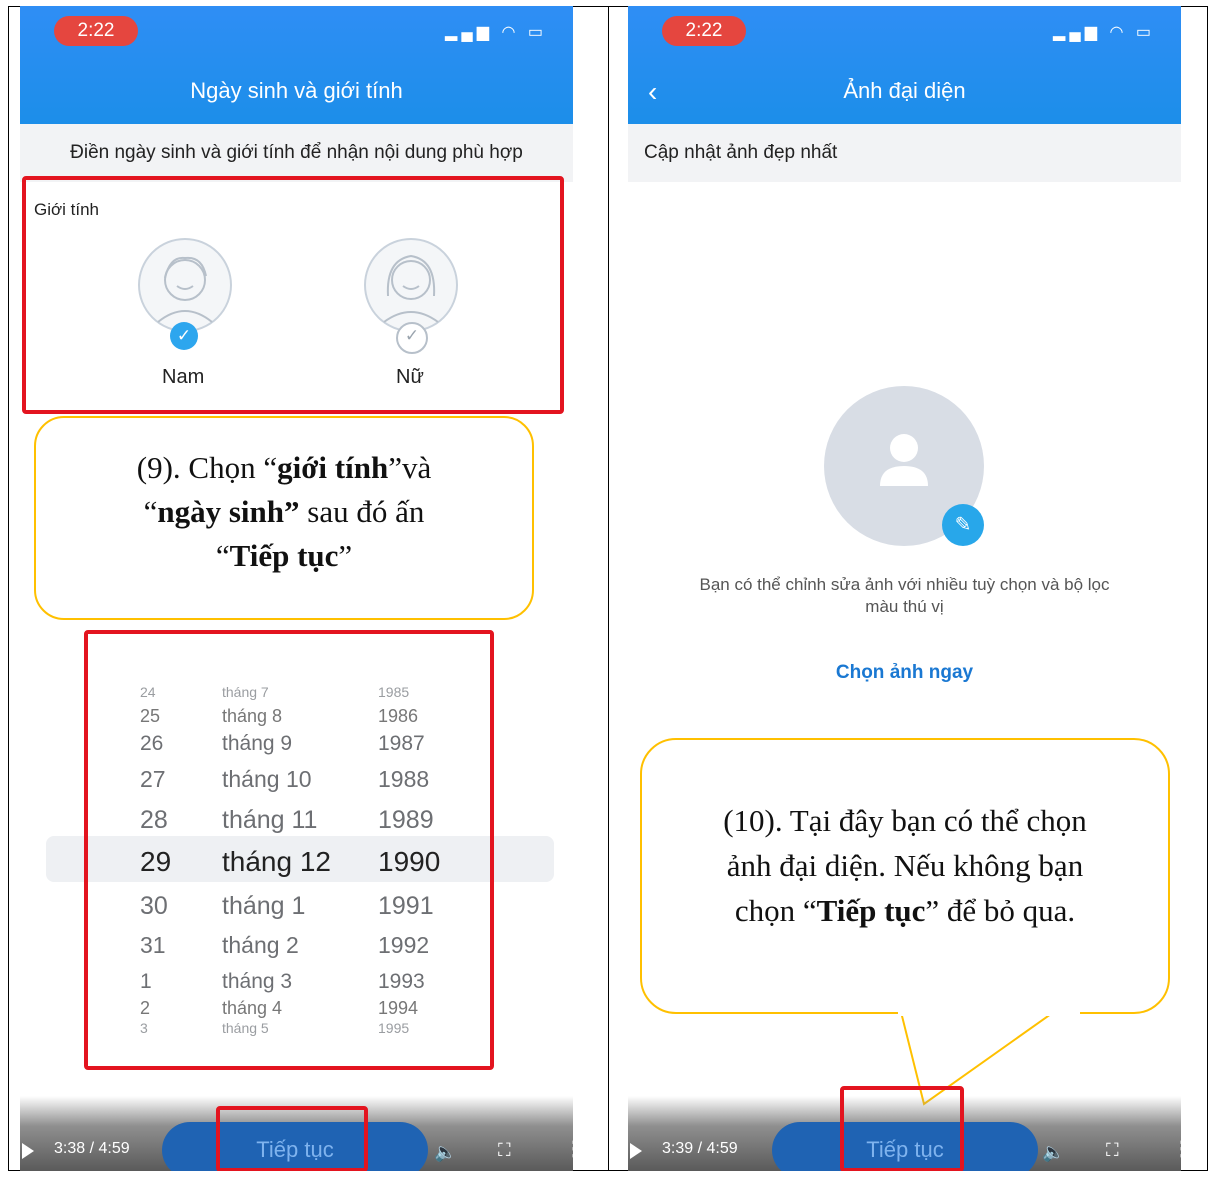 The image size is (1216, 1177). What do you see at coordinates (333, 467) in the screenshot?
I see `callout-bold: giới tính` at bounding box center [333, 467].